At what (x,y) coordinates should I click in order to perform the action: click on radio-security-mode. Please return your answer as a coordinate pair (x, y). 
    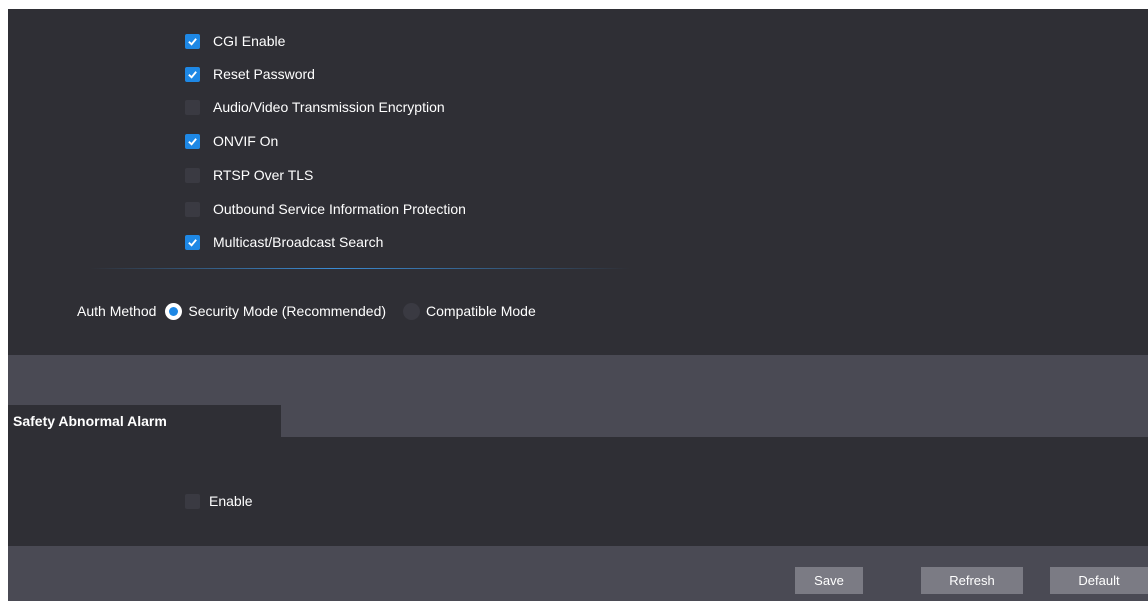
    Looking at the image, I should click on (174, 311).